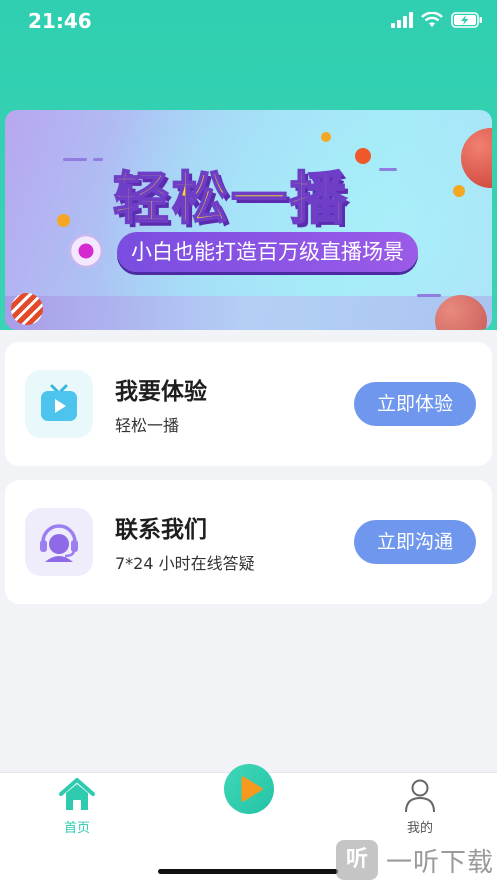 The height and width of the screenshot is (883, 497). Describe the element at coordinates (86, 251) in the screenshot. I see `decor-ring` at that location.